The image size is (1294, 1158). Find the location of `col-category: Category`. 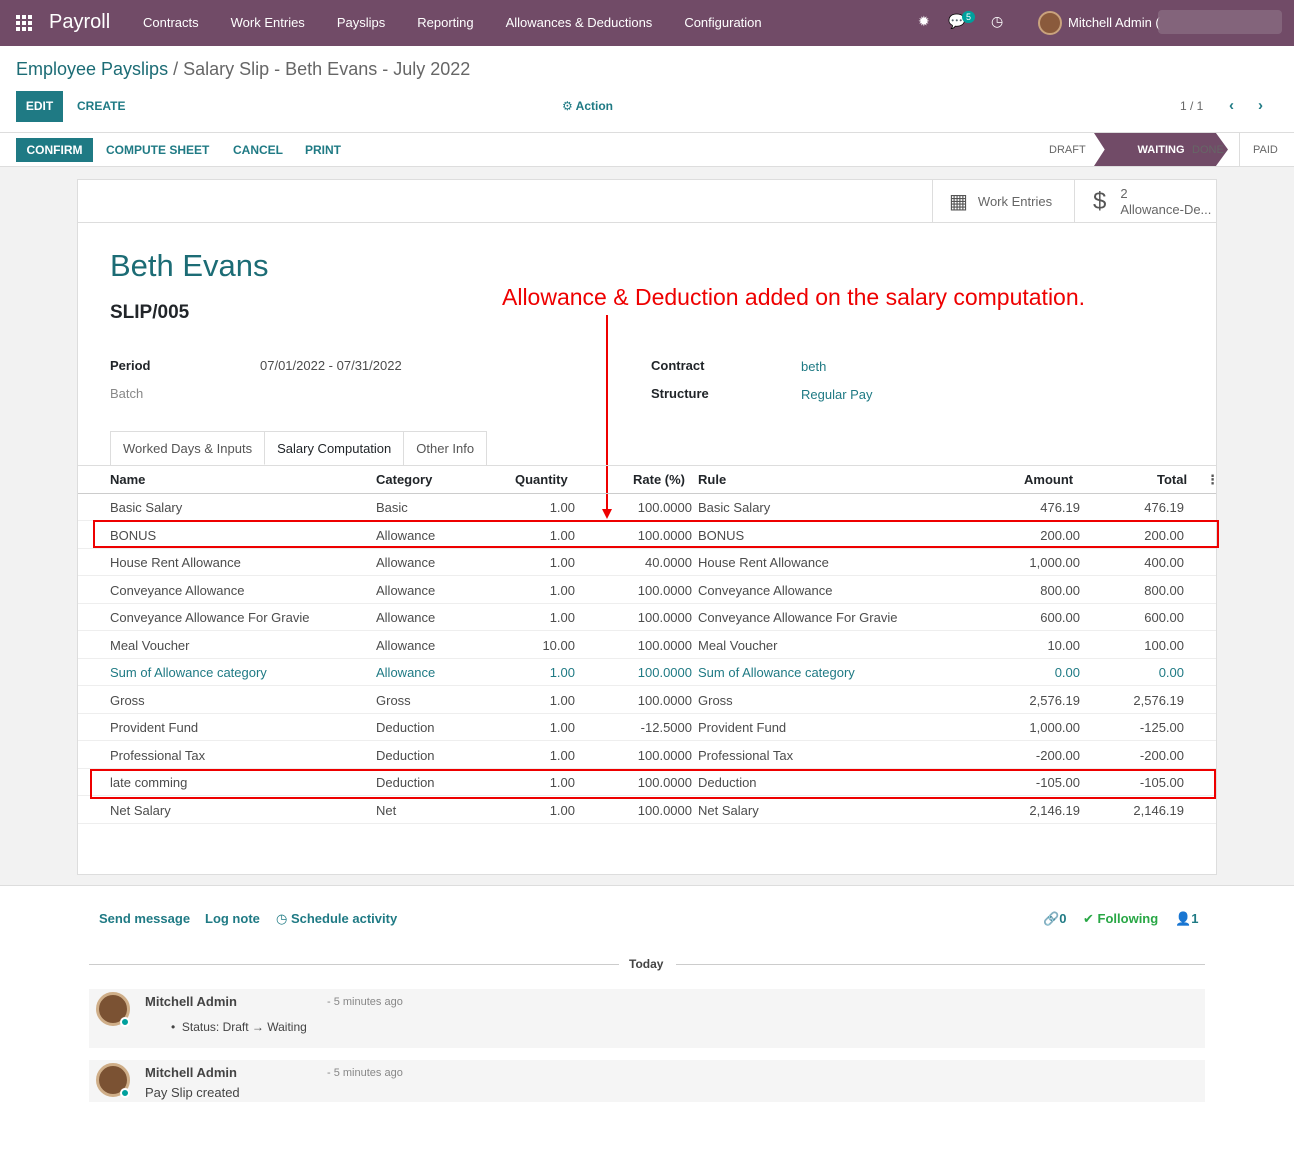

col-category: Category is located at coordinates (404, 479).